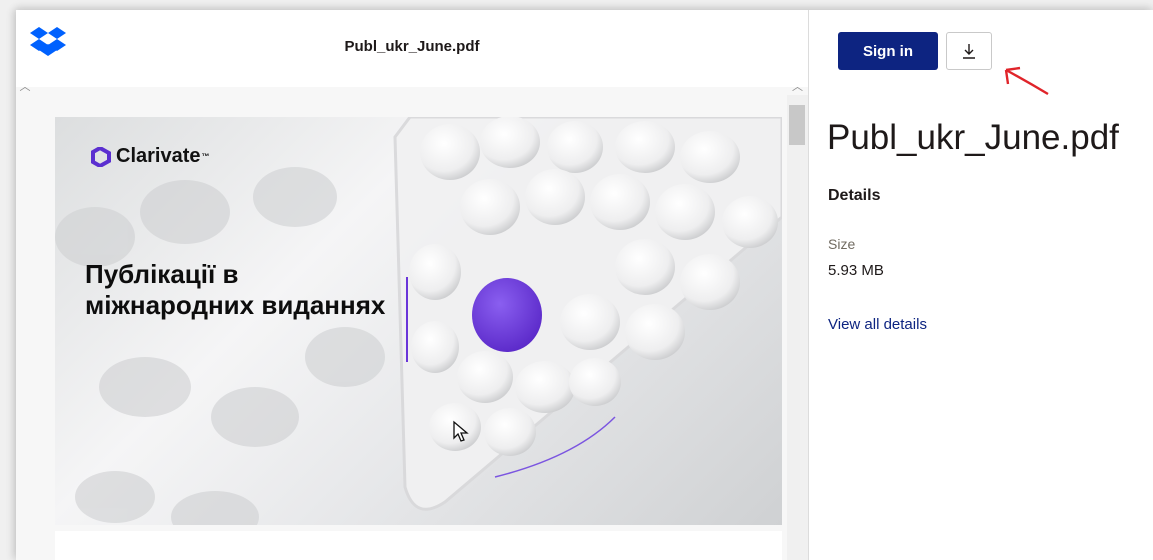  What do you see at coordinates (797, 327) in the screenshot?
I see `vertical-scrollbar` at bounding box center [797, 327].